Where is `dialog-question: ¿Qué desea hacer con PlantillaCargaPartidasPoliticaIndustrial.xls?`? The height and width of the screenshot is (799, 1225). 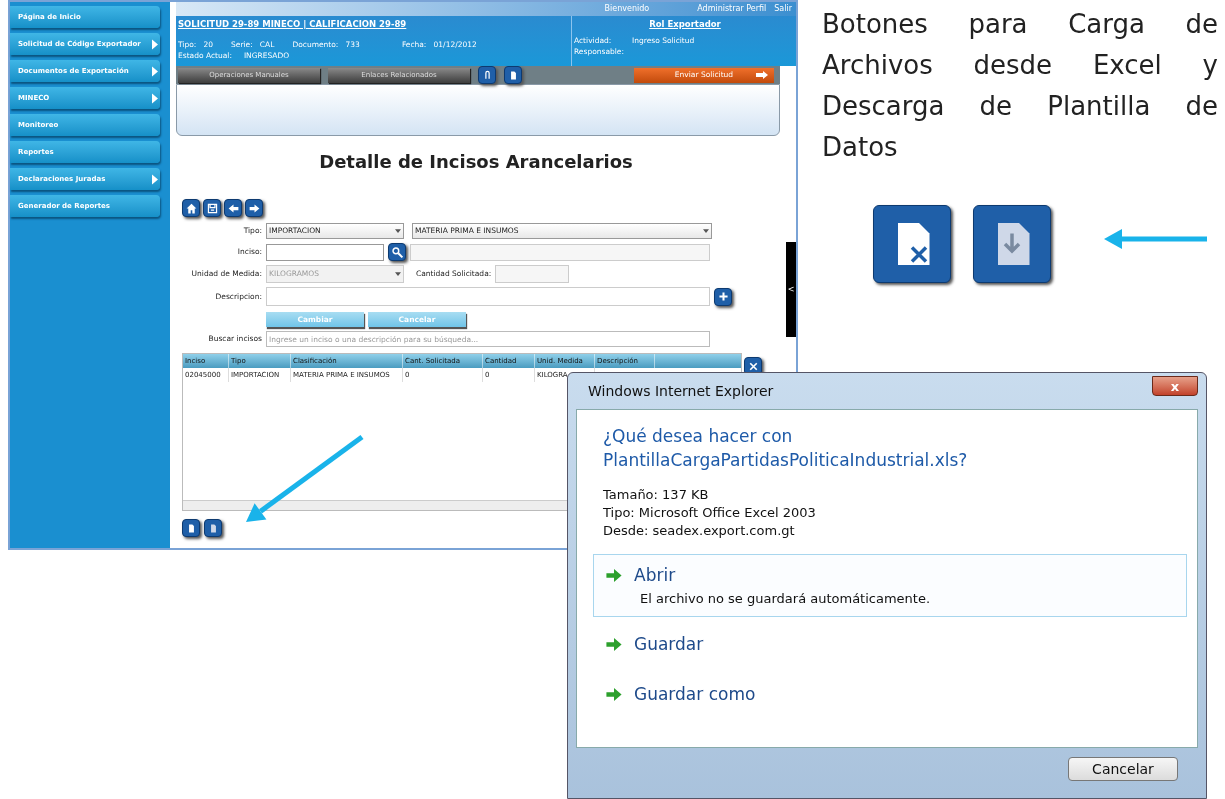 dialog-question: ¿Qué desea hacer con PlantillaCargaPartidasPoliticaIndustrial.xls? is located at coordinates (786, 448).